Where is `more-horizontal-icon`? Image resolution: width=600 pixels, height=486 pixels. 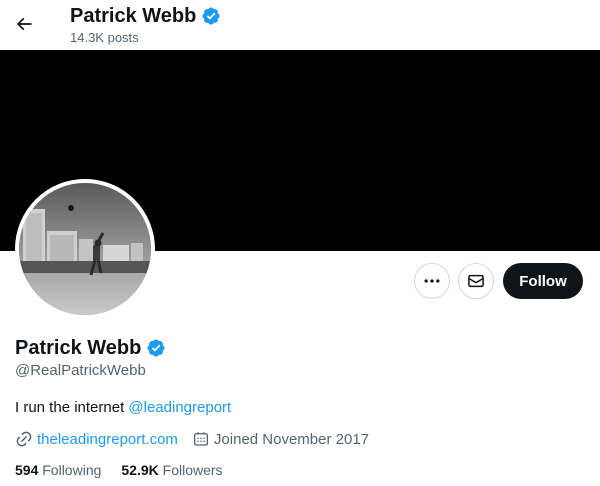 more-horizontal-icon is located at coordinates (432, 281).